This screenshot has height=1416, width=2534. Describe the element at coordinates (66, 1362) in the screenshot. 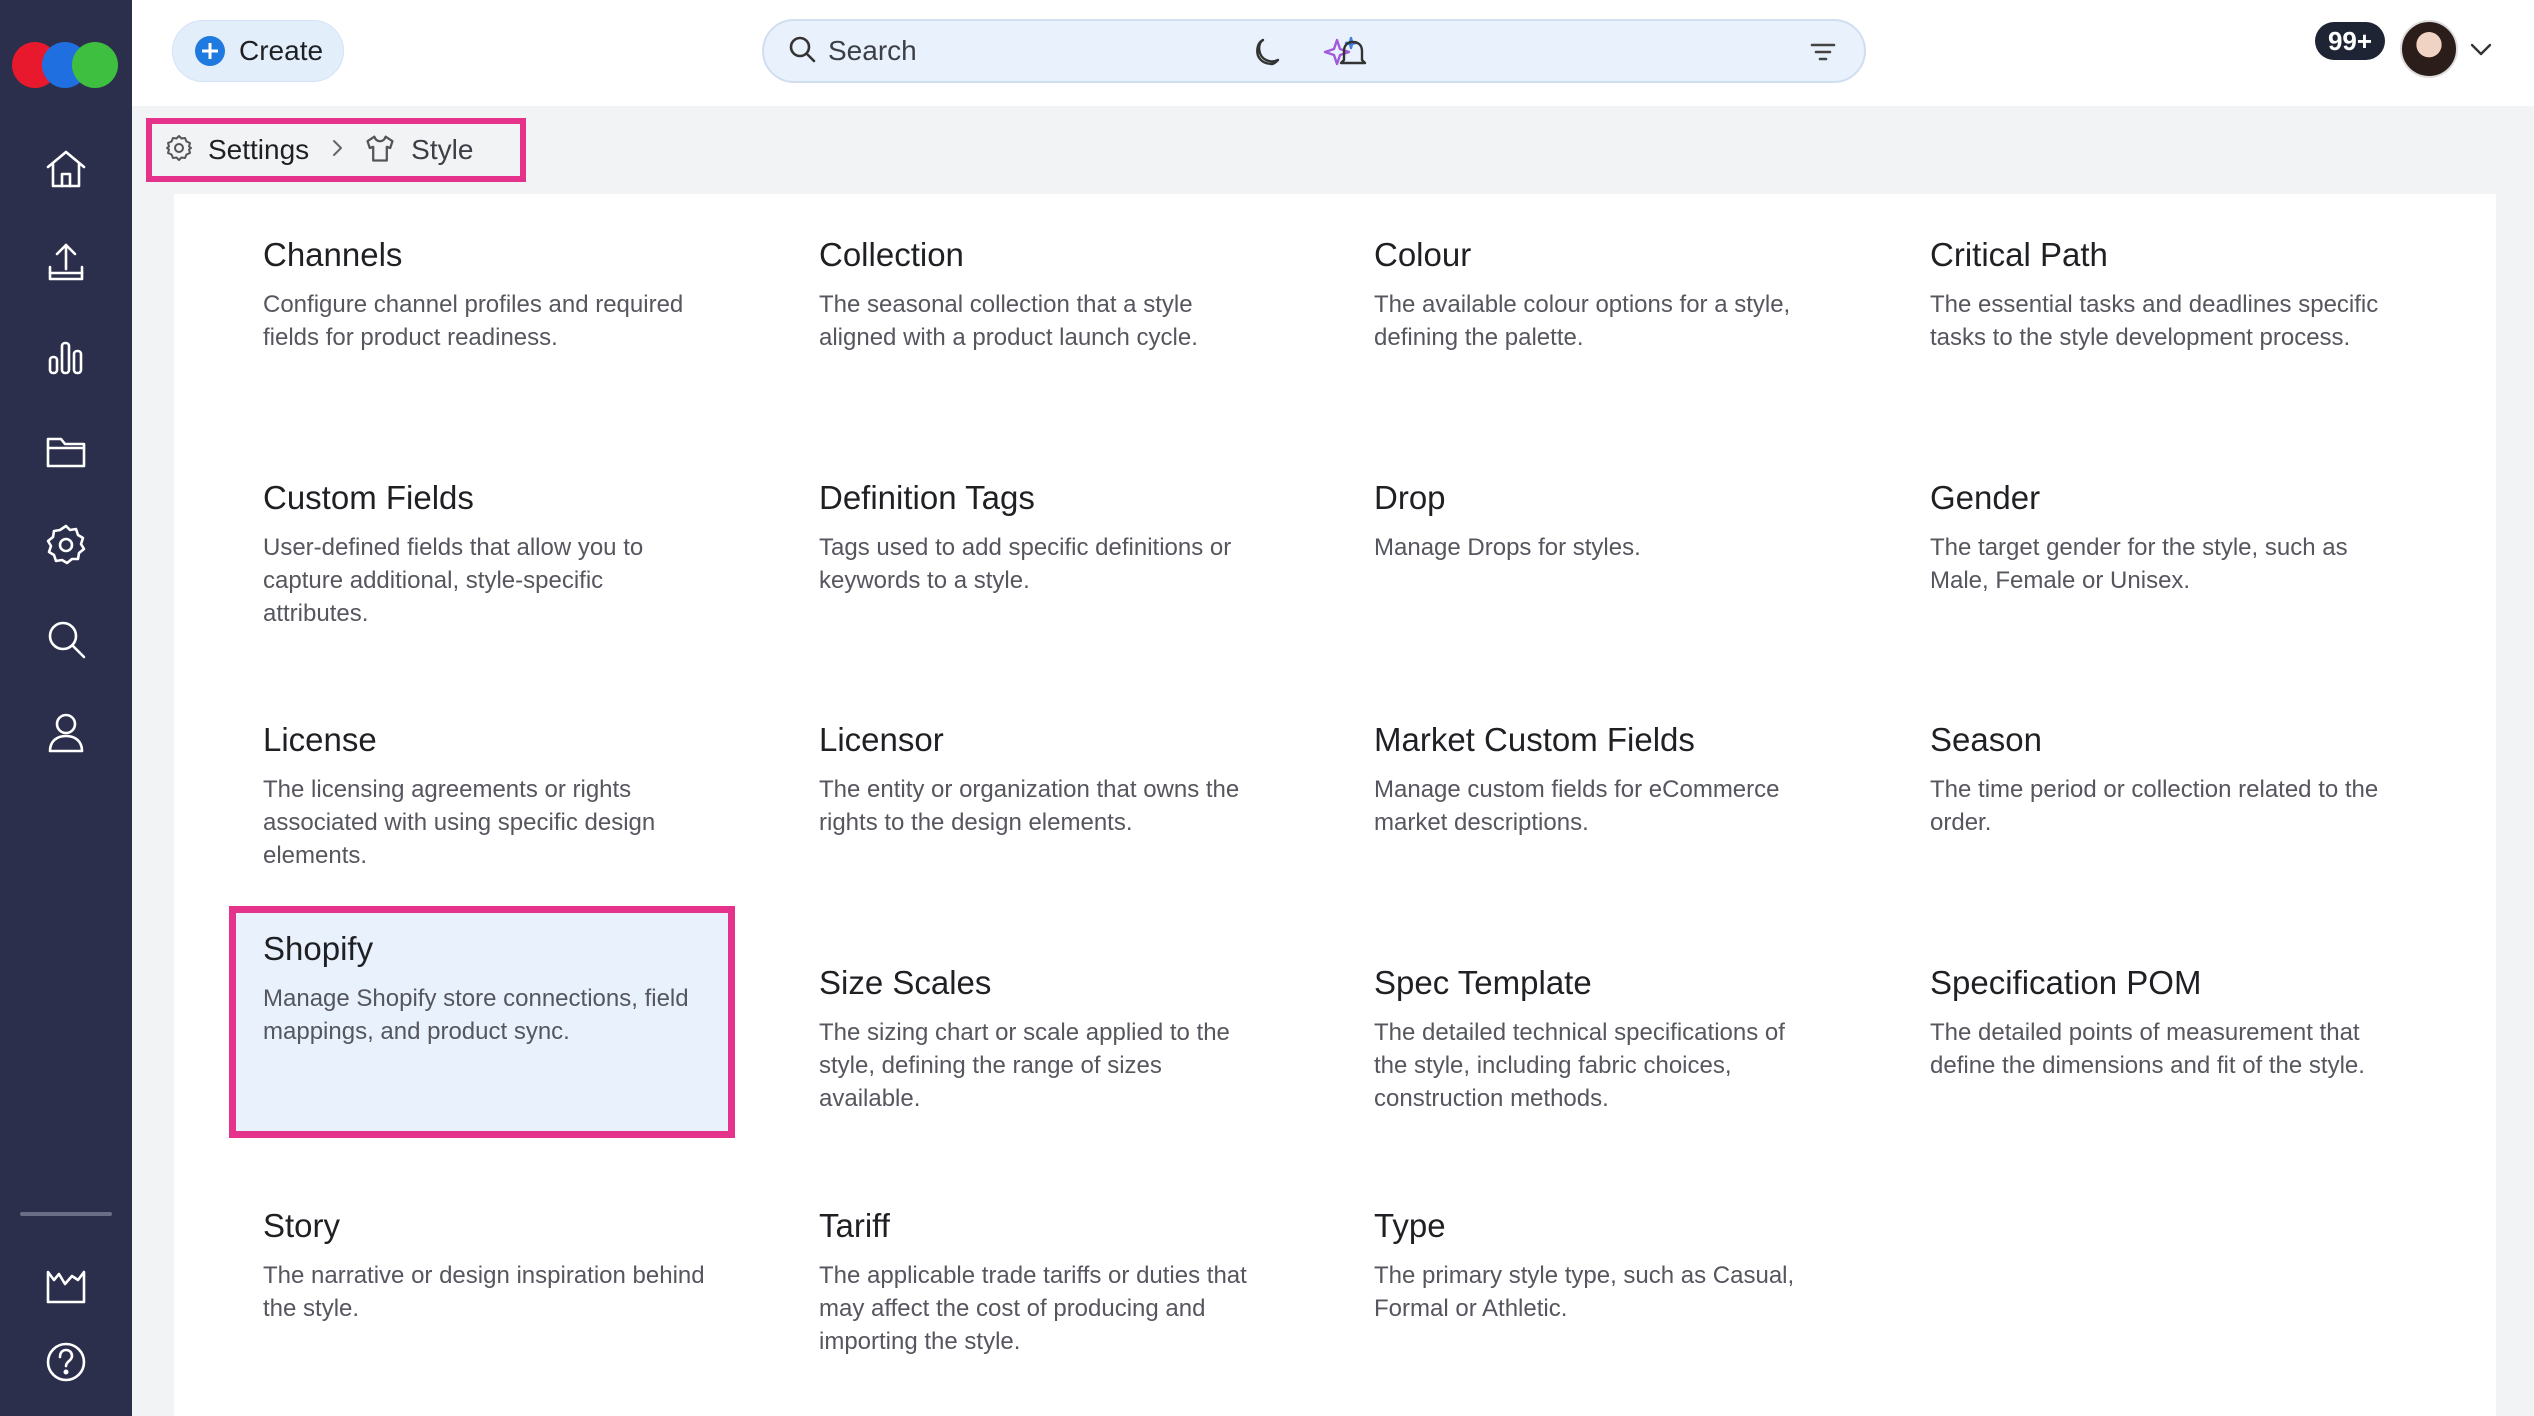

I see `help-icon` at that location.